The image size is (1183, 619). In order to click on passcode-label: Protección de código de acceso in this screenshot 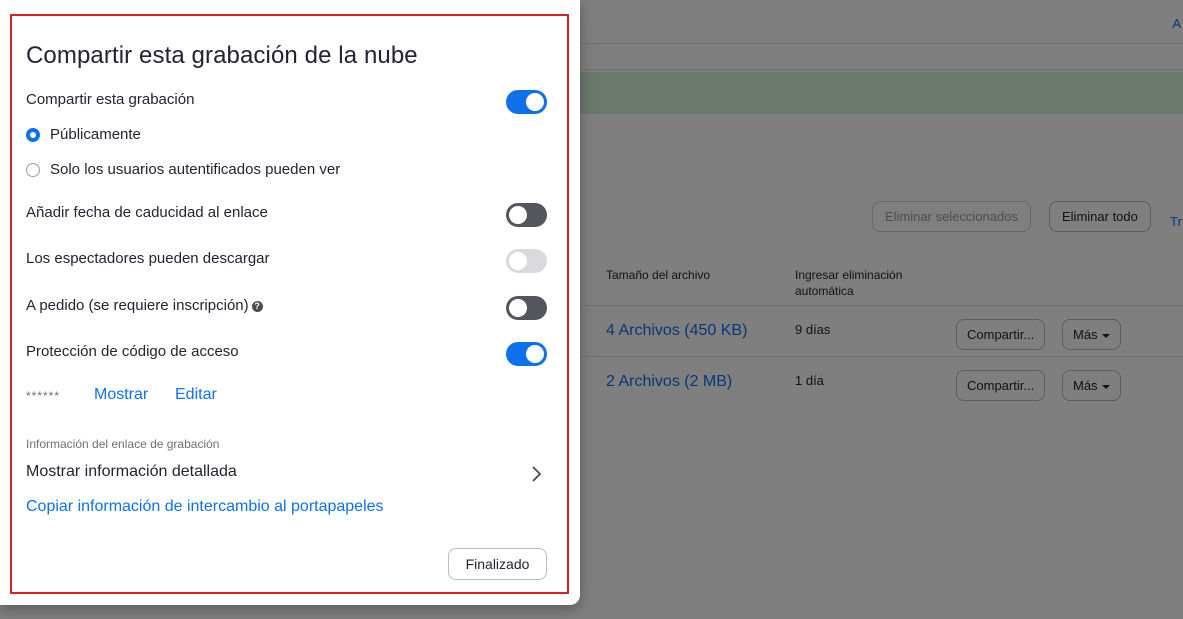, I will do `click(132, 351)`.